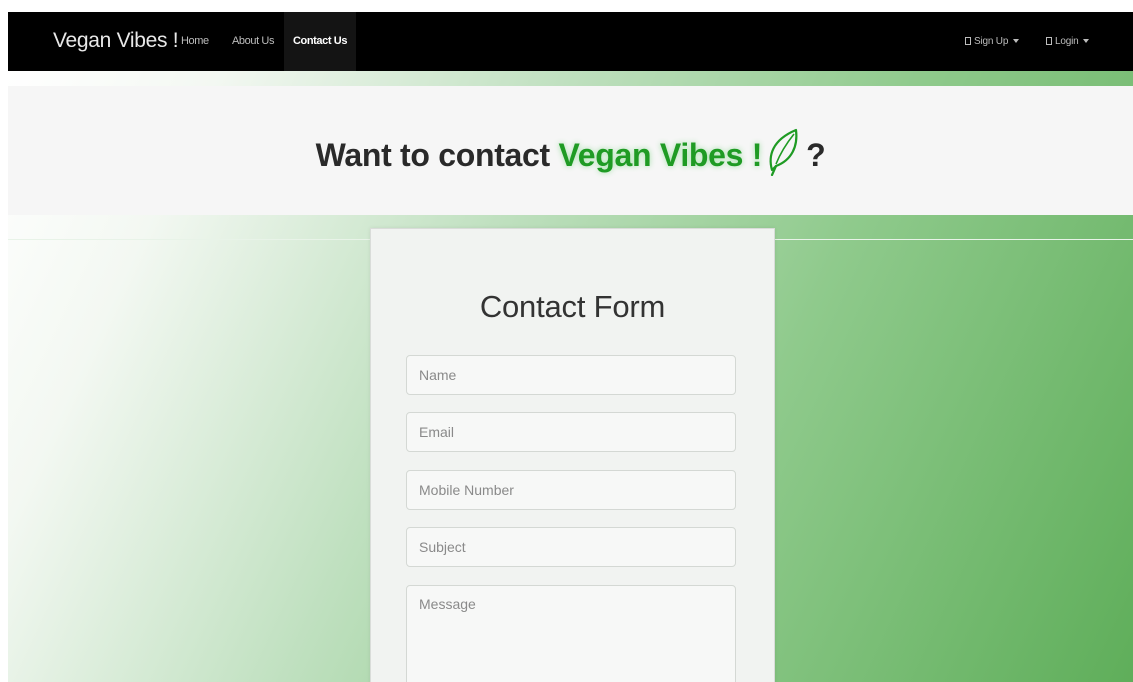 The height and width of the screenshot is (682, 1133). I want to click on nav-contact-us: Contact Us, so click(320, 41).